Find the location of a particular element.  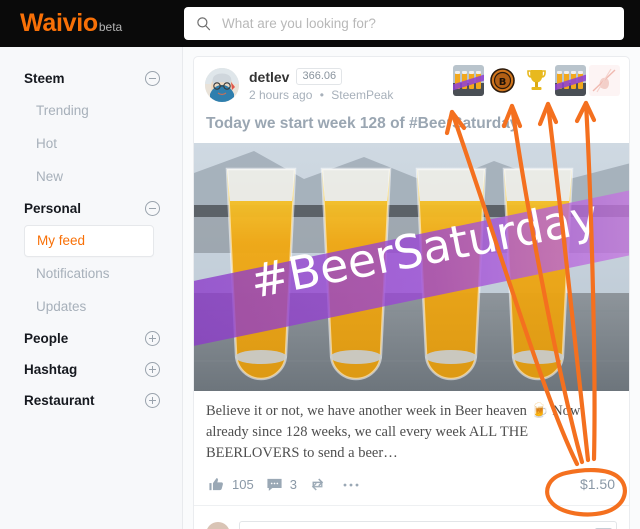

comment-avatar is located at coordinates (218, 525).